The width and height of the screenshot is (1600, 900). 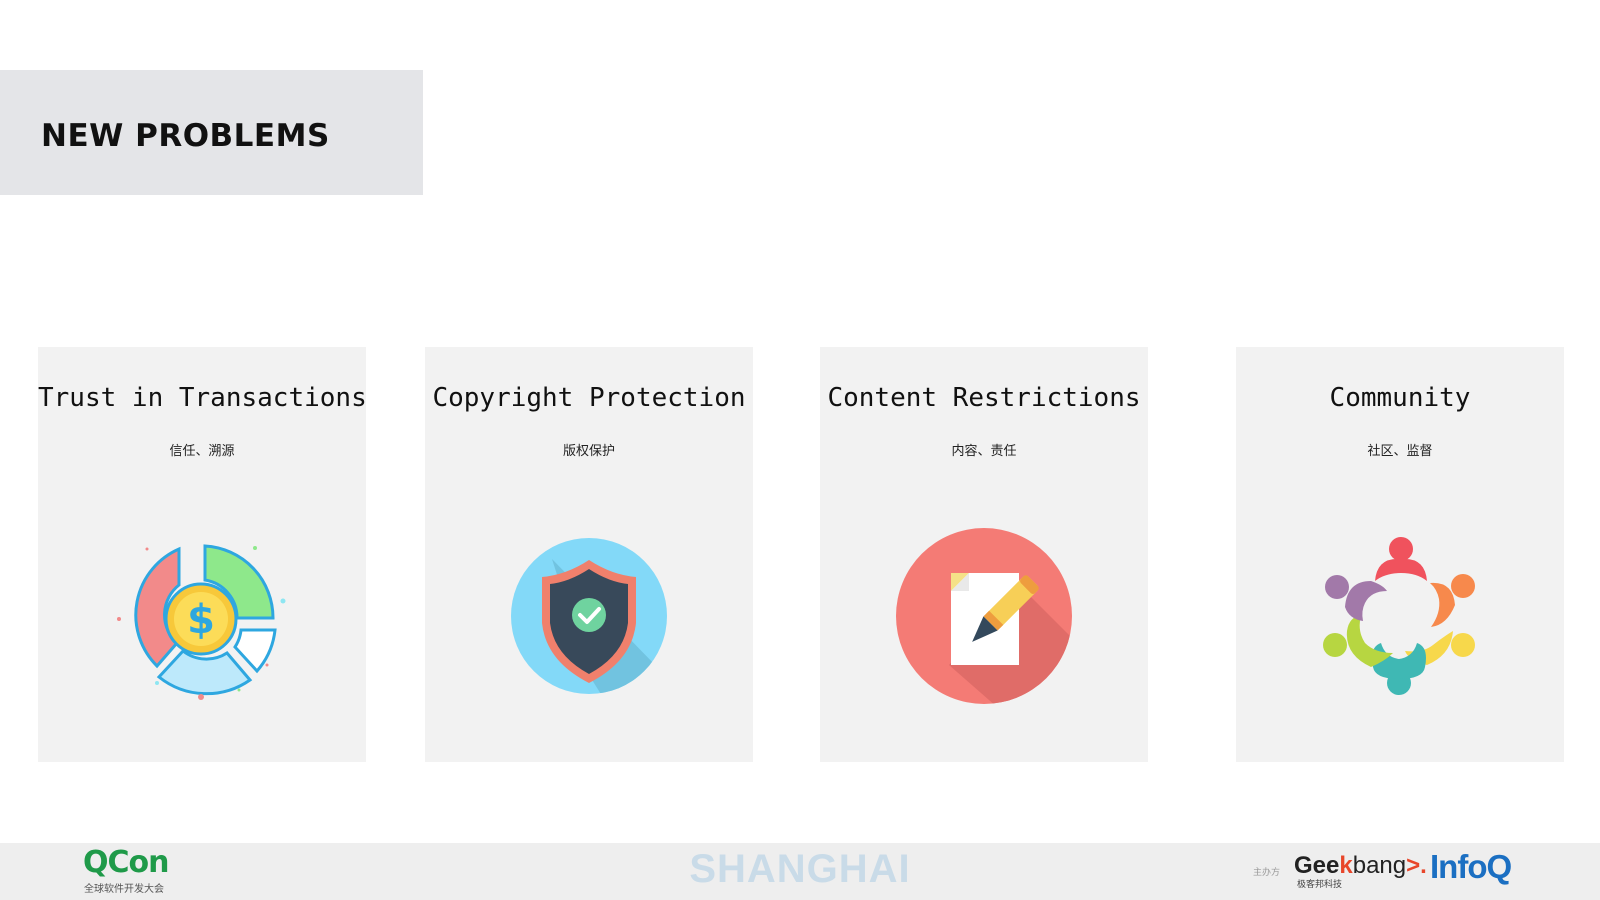 What do you see at coordinates (1416, 865) in the screenshot?
I see `geekbang-arrow: >.` at bounding box center [1416, 865].